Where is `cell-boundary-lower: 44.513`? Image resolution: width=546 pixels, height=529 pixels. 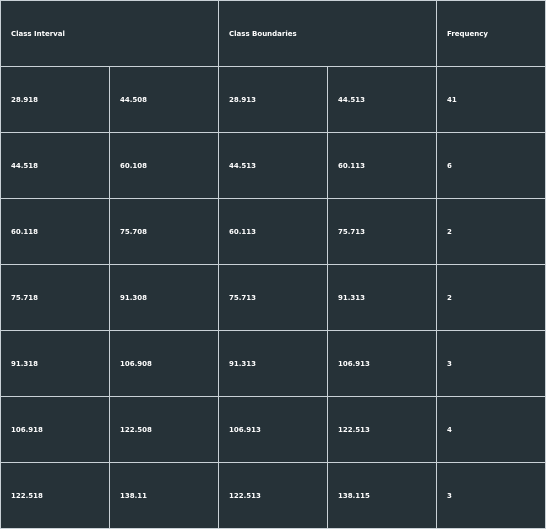 cell-boundary-lower: 44.513 is located at coordinates (273, 165).